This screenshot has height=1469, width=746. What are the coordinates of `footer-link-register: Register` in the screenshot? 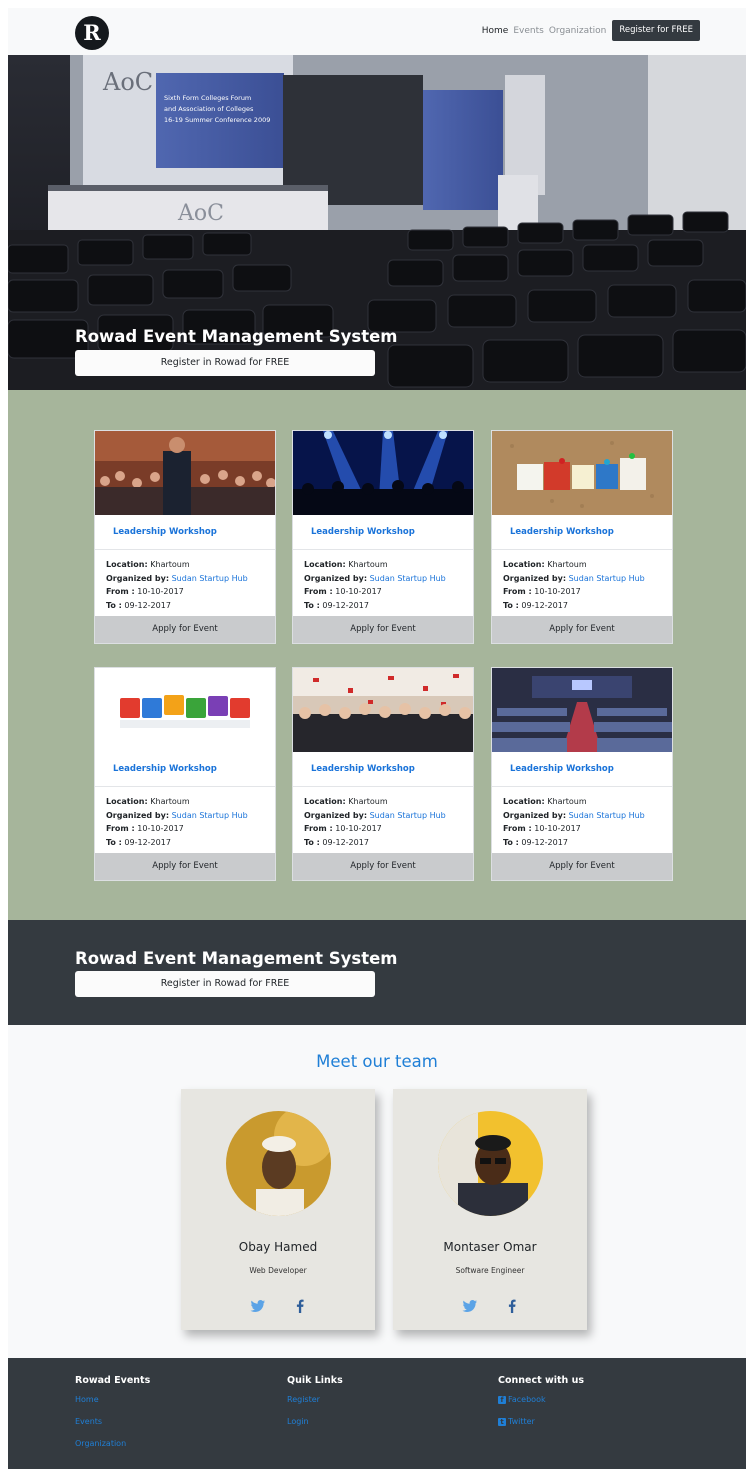 It's located at (315, 1406).